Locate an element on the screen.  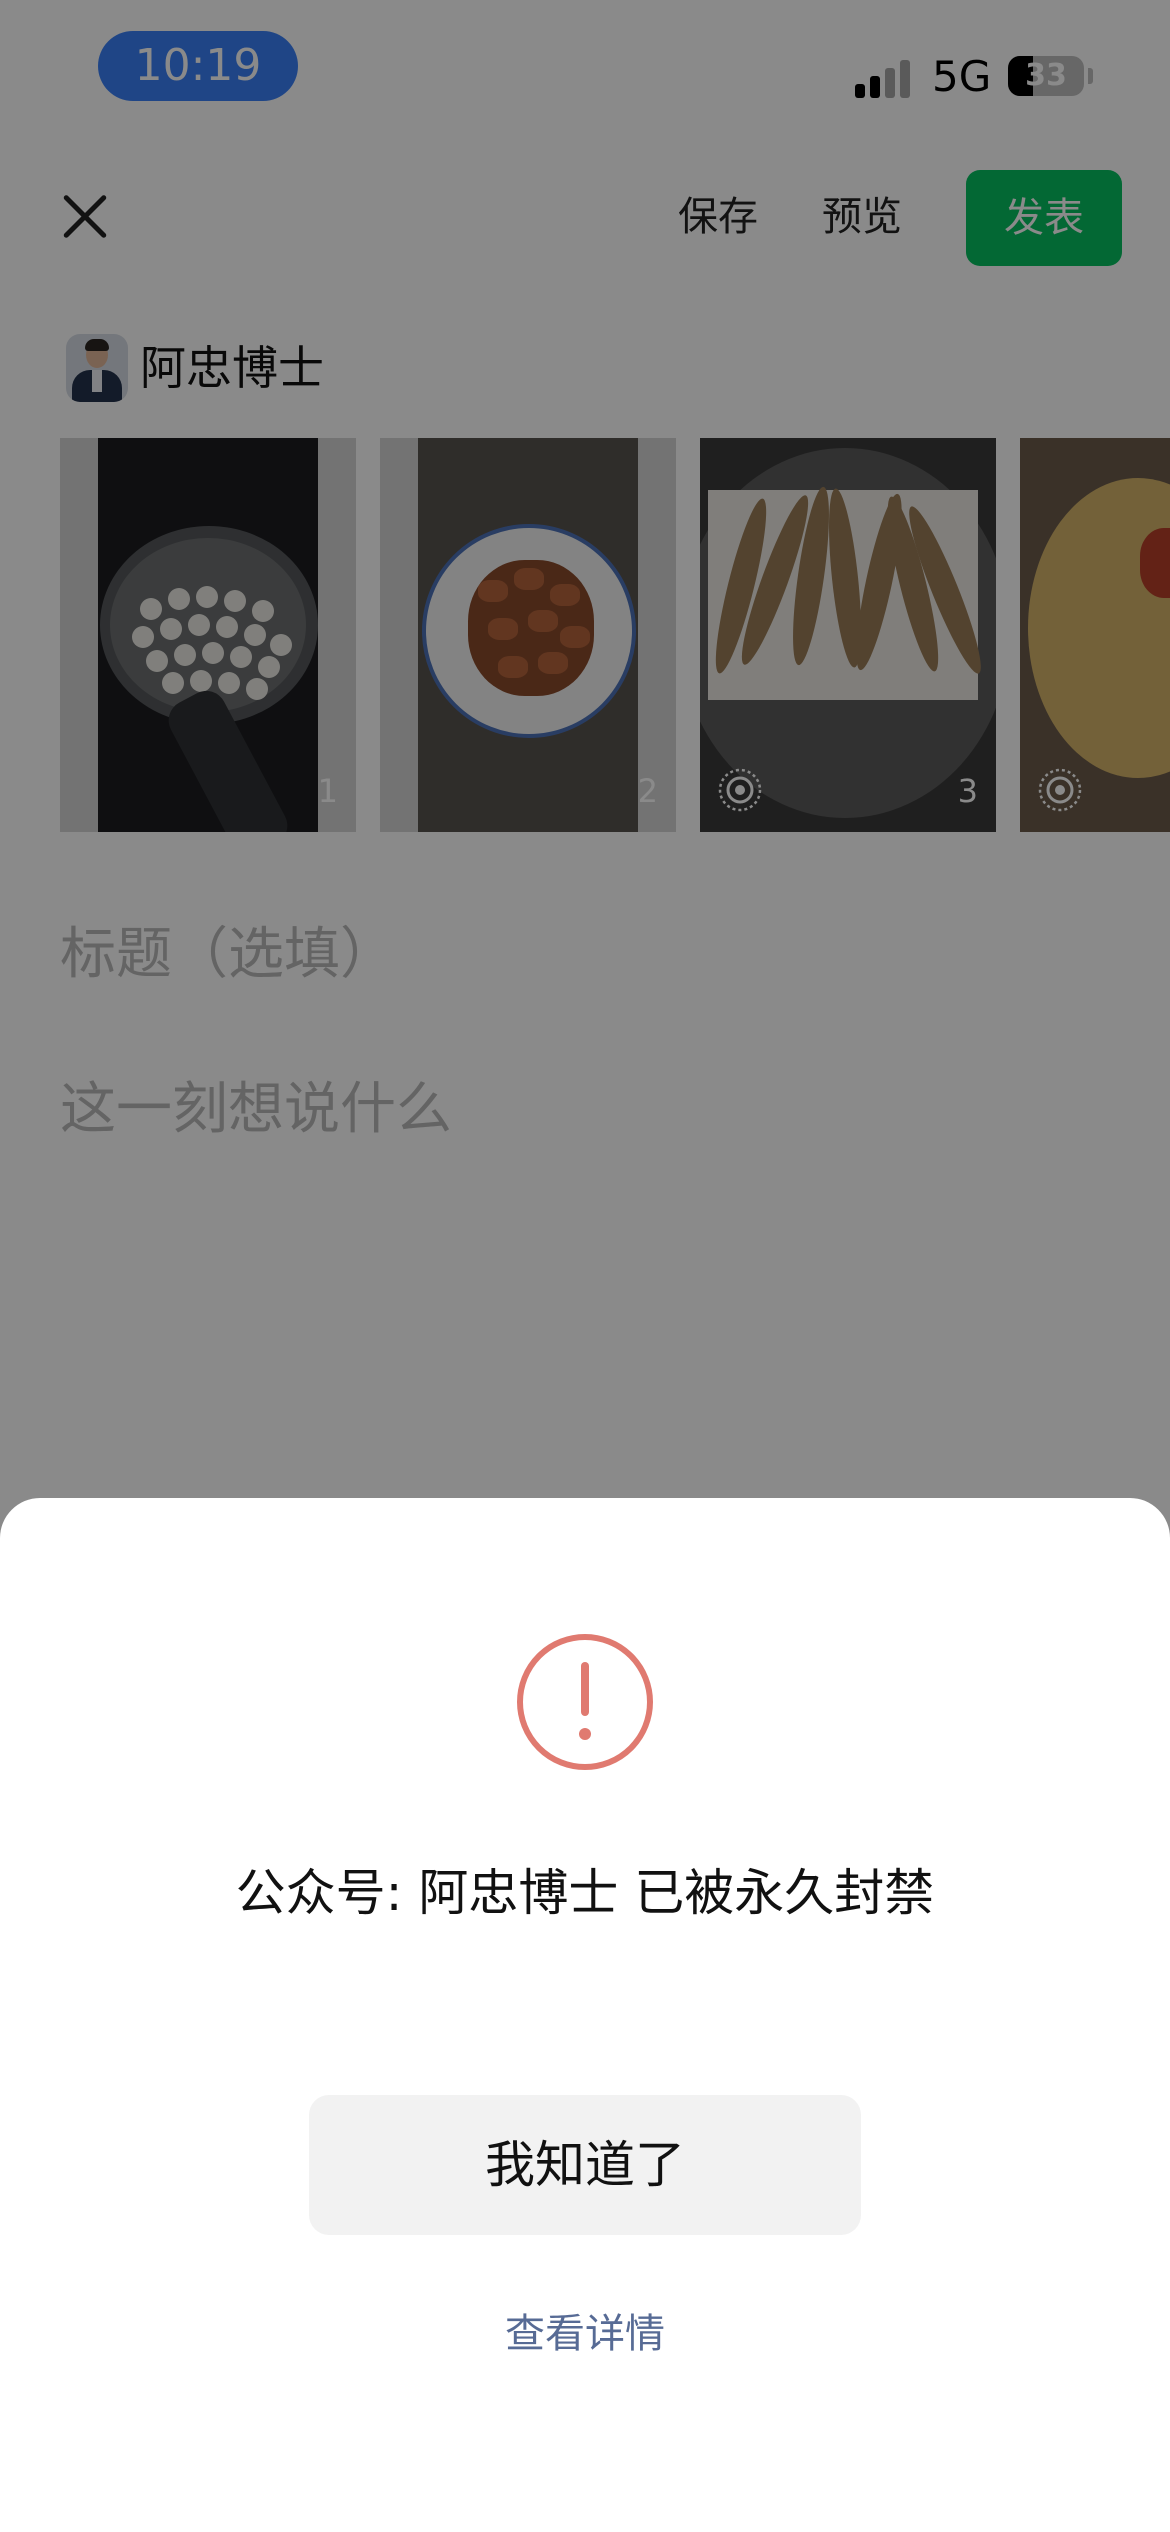
exclamation-circle-icon is located at coordinates (585, 1702).